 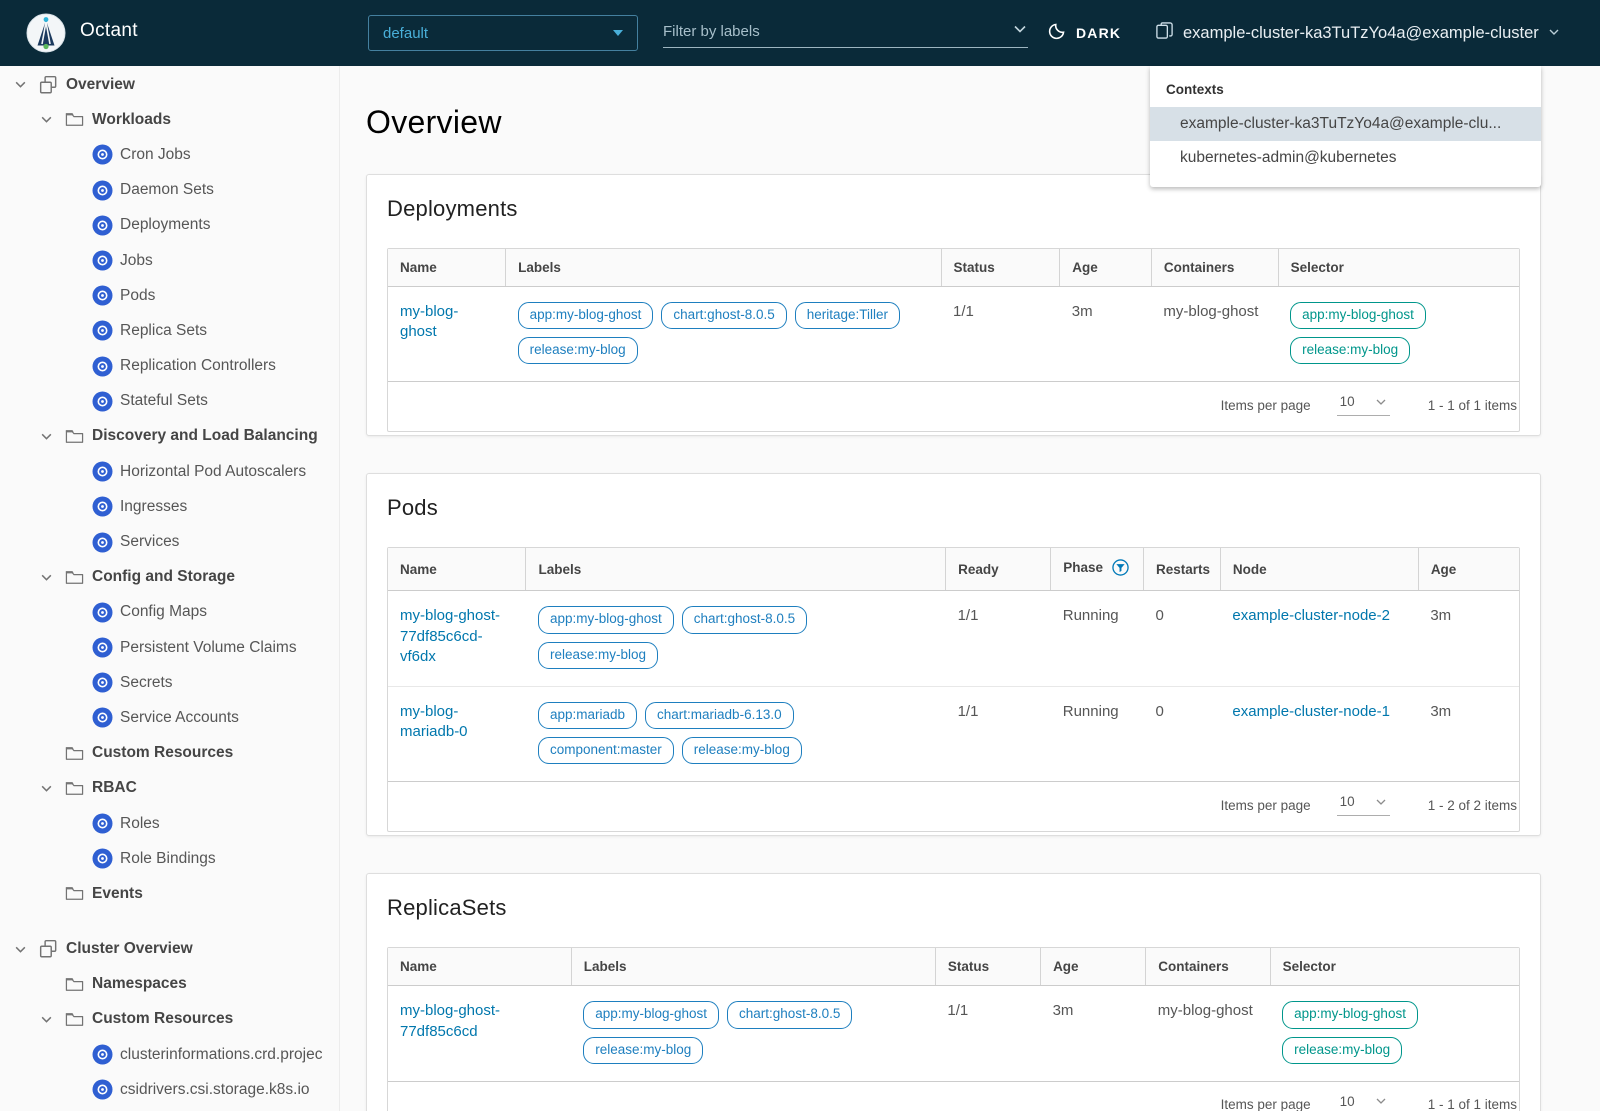 I want to click on context-menu-item: kubernetes-admin@kubernetes, so click(x=1345, y=158).